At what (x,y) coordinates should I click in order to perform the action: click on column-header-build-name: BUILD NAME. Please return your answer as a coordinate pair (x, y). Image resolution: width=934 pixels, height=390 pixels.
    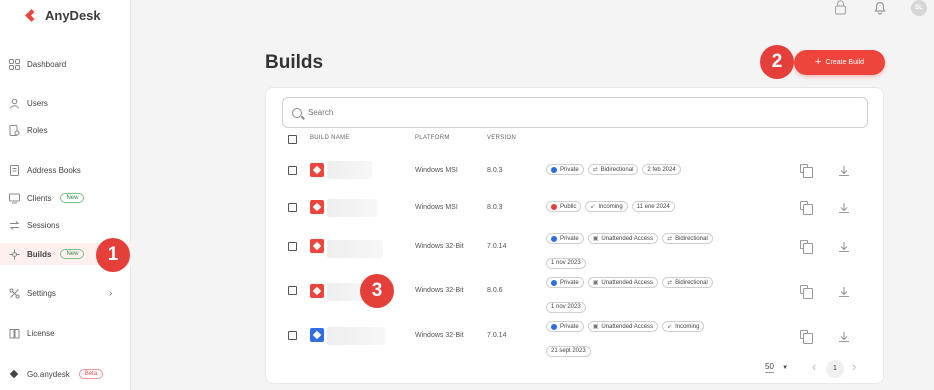
    Looking at the image, I should click on (330, 138).